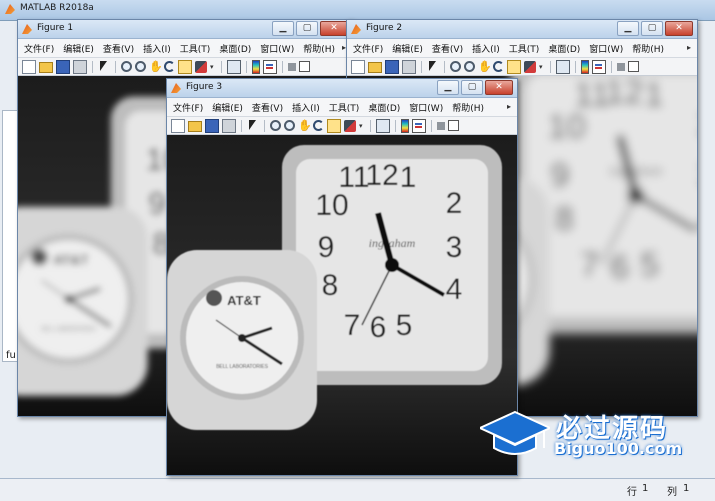 The height and width of the screenshot is (501, 715). Describe the element at coordinates (352, 325) in the screenshot. I see `clock-numeral: 7` at that location.